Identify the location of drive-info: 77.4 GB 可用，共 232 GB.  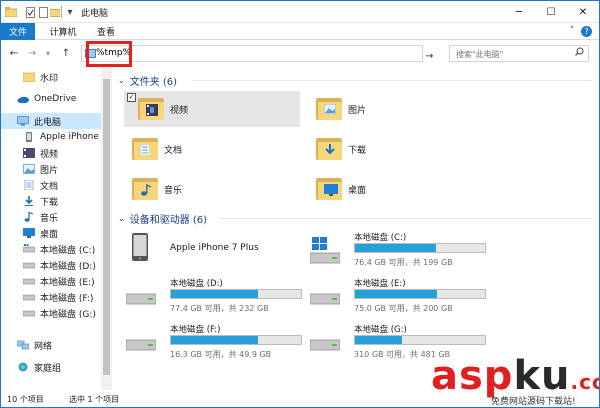
(219, 308).